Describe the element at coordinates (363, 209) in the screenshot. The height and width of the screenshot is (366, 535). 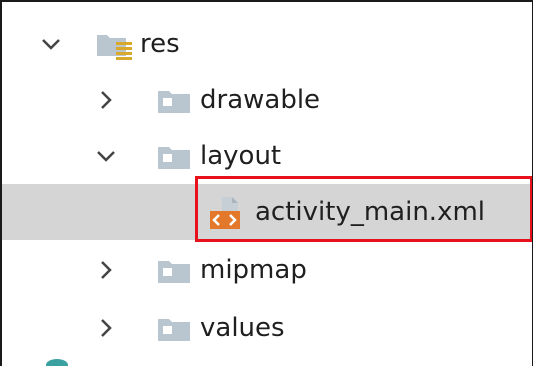
I see `selection-highlight-box` at that location.